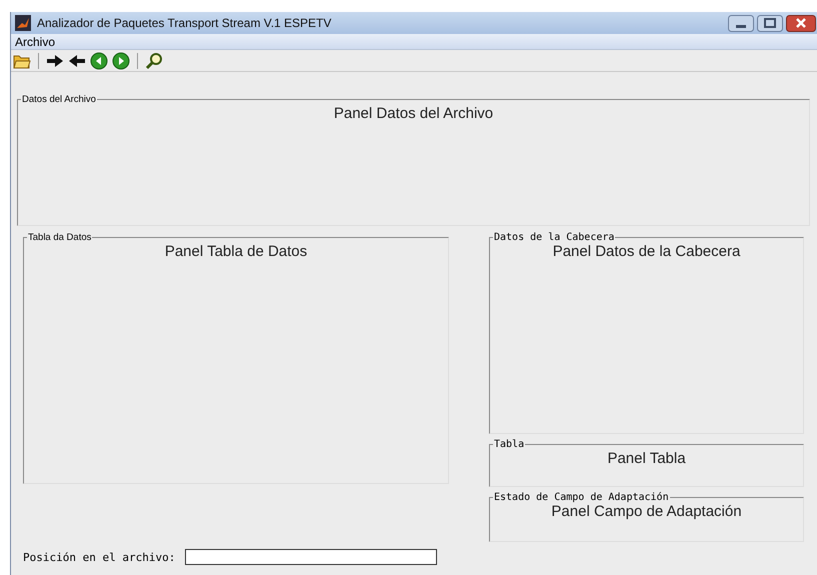 The image size is (817, 575). What do you see at coordinates (646, 251) in the screenshot?
I see `panel-label: Panel Datos de la Cabecera` at bounding box center [646, 251].